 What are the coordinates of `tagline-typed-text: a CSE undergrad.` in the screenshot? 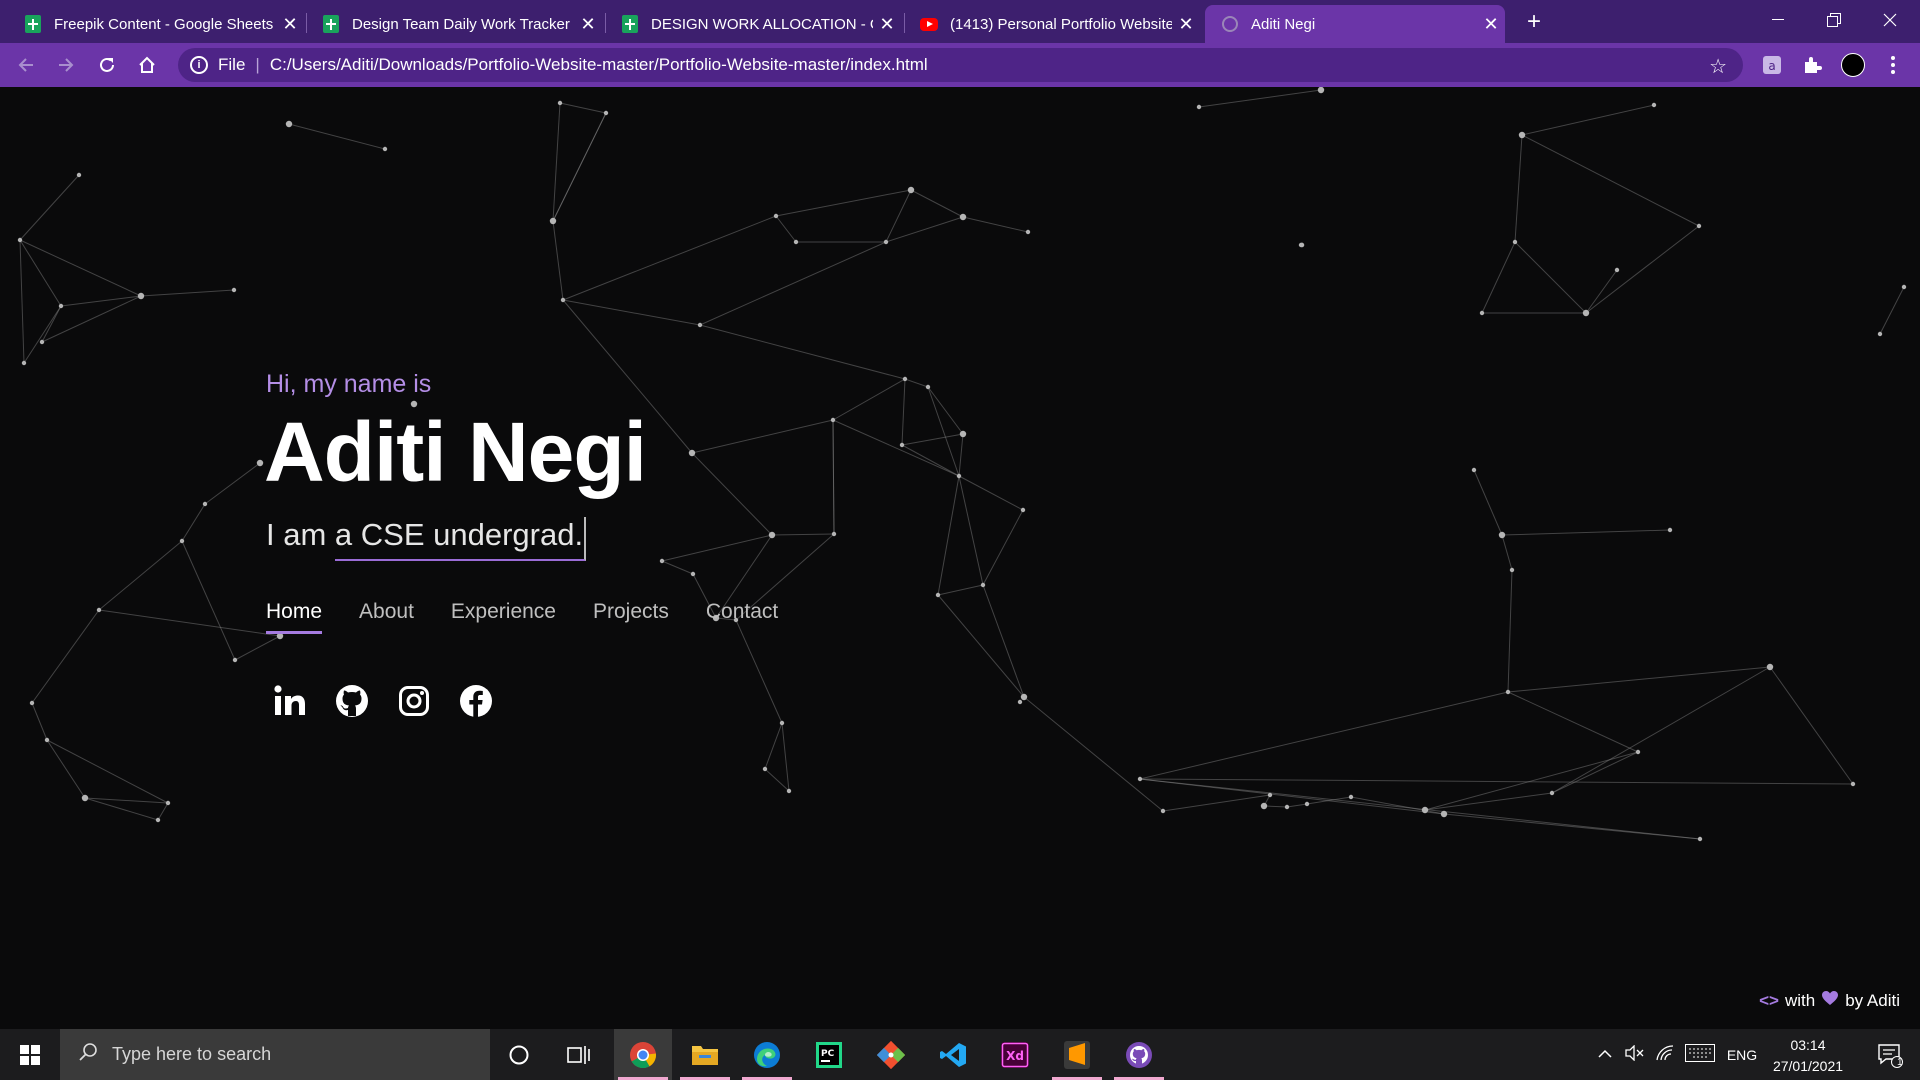 It's located at (460, 539).